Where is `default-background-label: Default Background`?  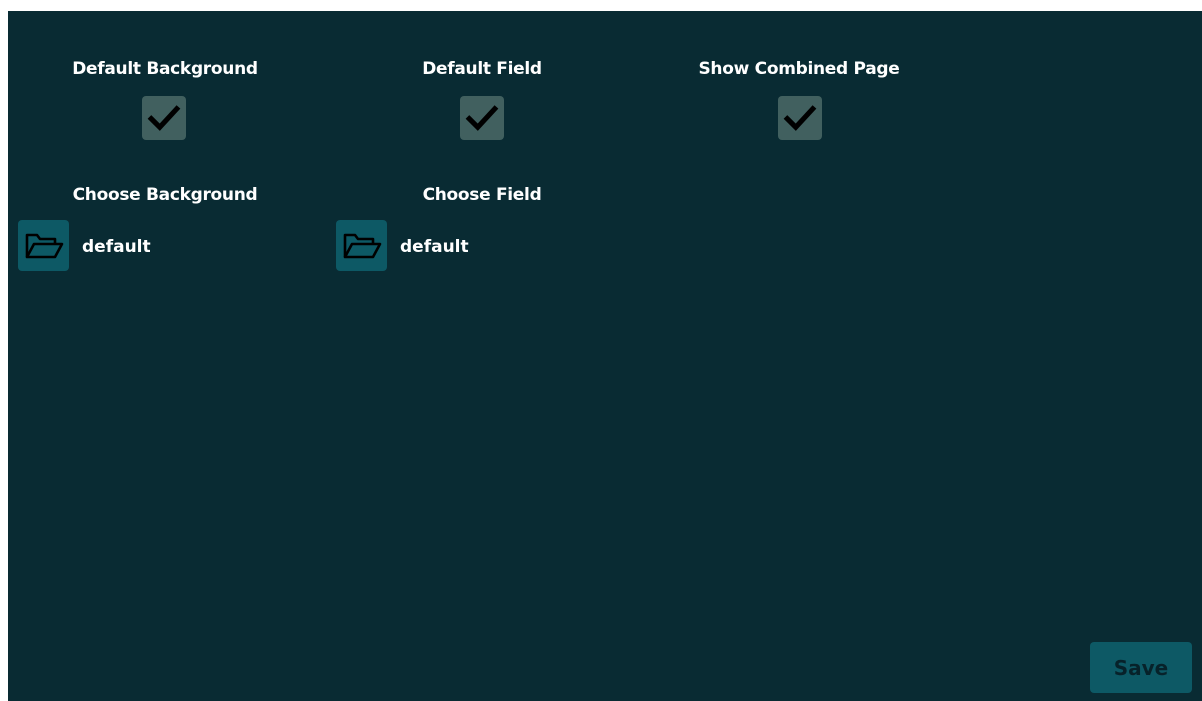
default-background-label: Default Background is located at coordinates (165, 69).